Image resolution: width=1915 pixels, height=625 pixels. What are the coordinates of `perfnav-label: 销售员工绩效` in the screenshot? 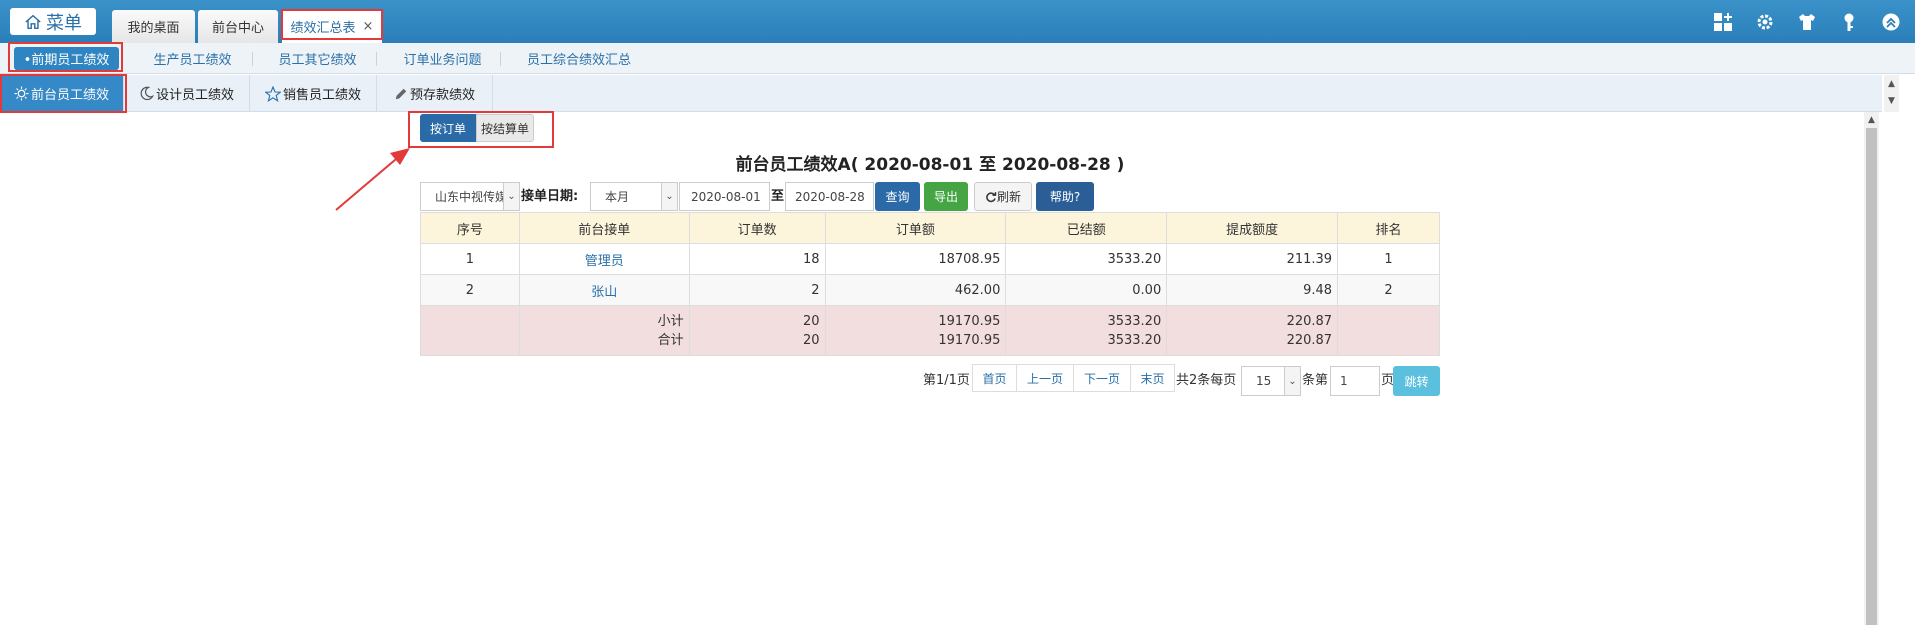 It's located at (321, 95).